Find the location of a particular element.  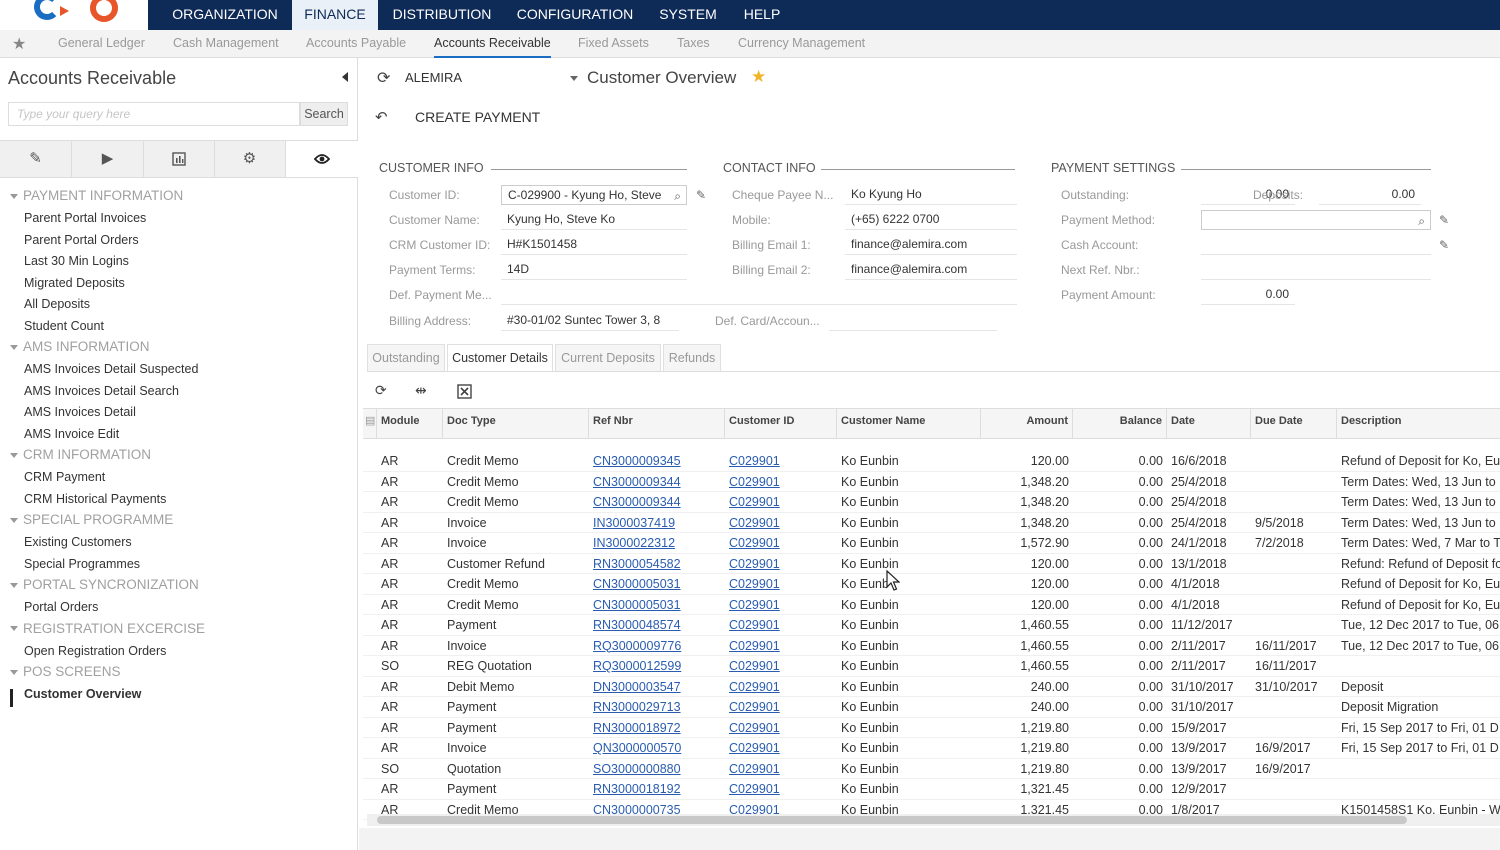

company-dropdown-caret-icon is located at coordinates (574, 78).